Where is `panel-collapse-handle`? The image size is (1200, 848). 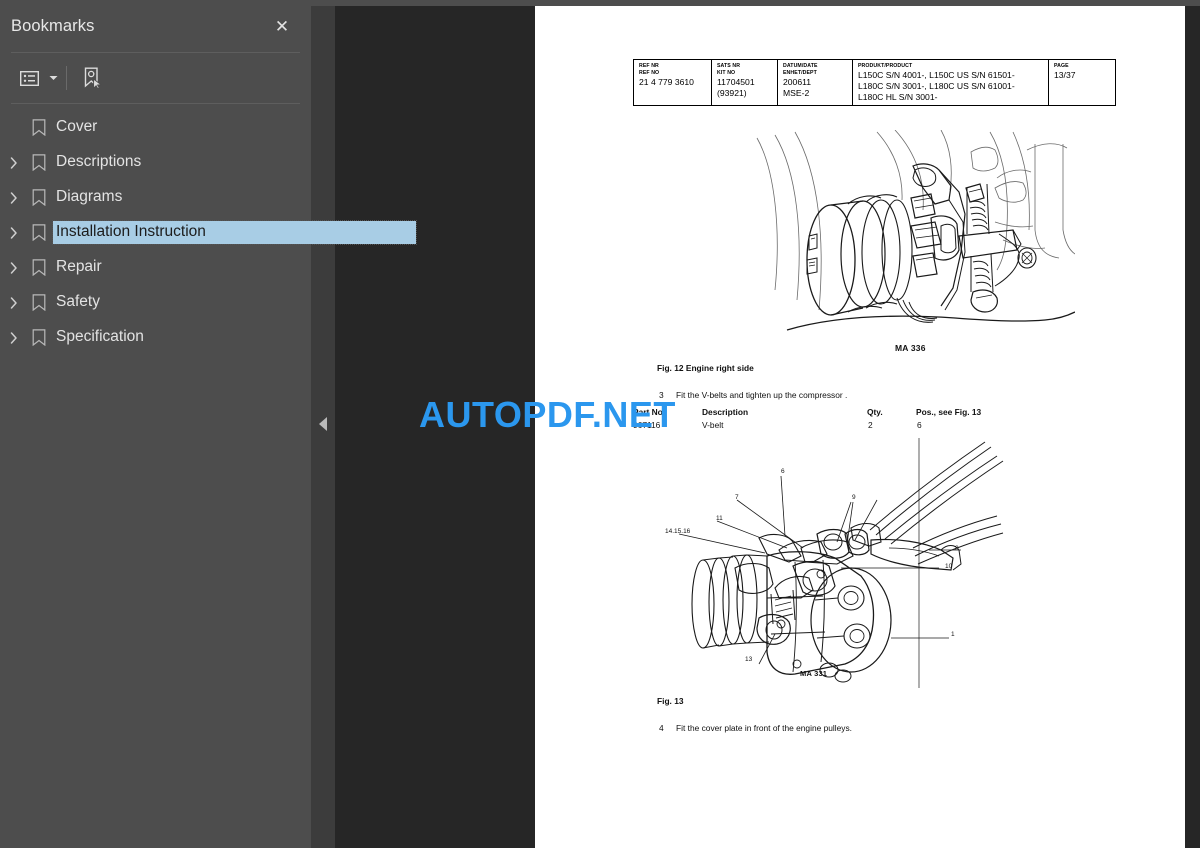 panel-collapse-handle is located at coordinates (323, 424).